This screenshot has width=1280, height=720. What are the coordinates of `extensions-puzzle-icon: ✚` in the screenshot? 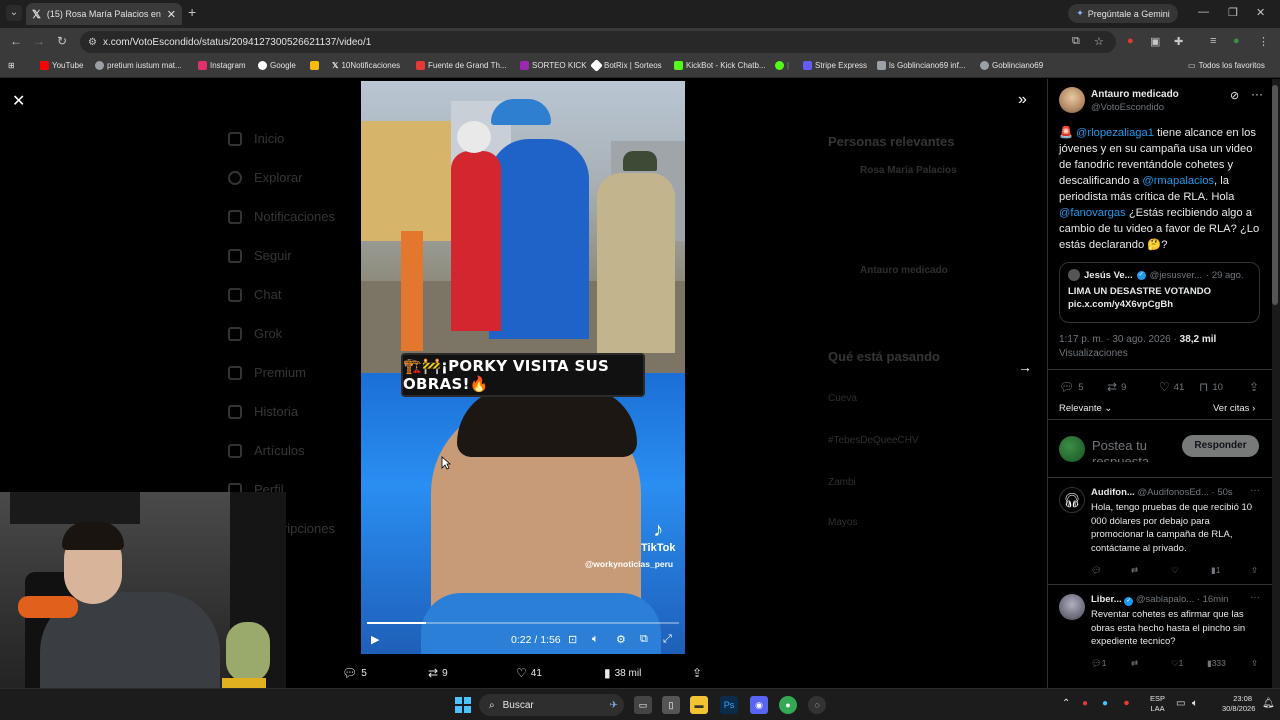 It's located at (1178, 41).